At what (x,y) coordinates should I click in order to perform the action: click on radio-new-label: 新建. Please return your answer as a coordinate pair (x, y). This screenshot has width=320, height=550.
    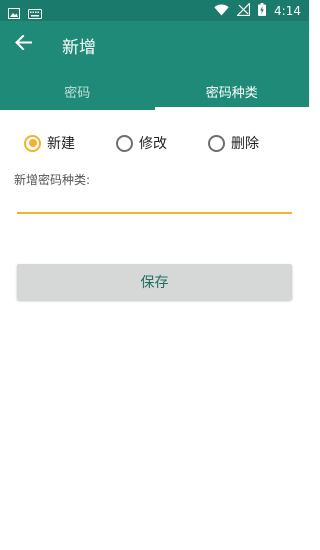
    Looking at the image, I should click on (61, 144).